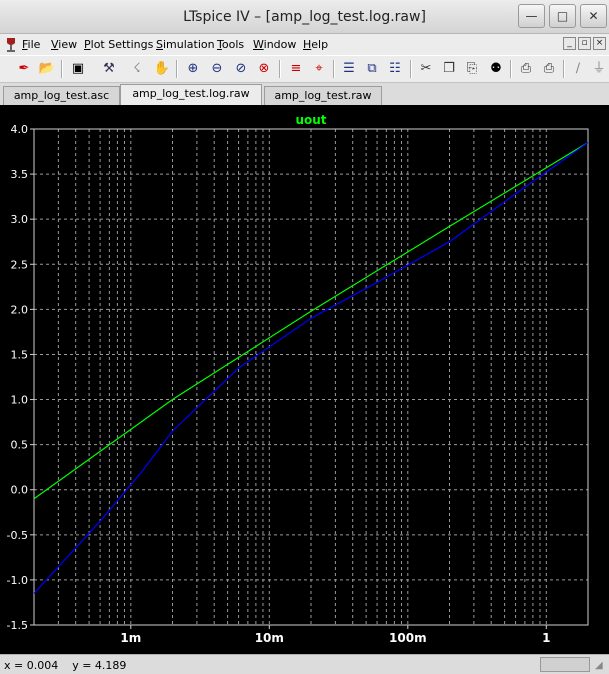 This screenshot has height=674, width=609. What do you see at coordinates (193, 69) in the screenshot?
I see `zoom-in-icon: ⊕` at bounding box center [193, 69].